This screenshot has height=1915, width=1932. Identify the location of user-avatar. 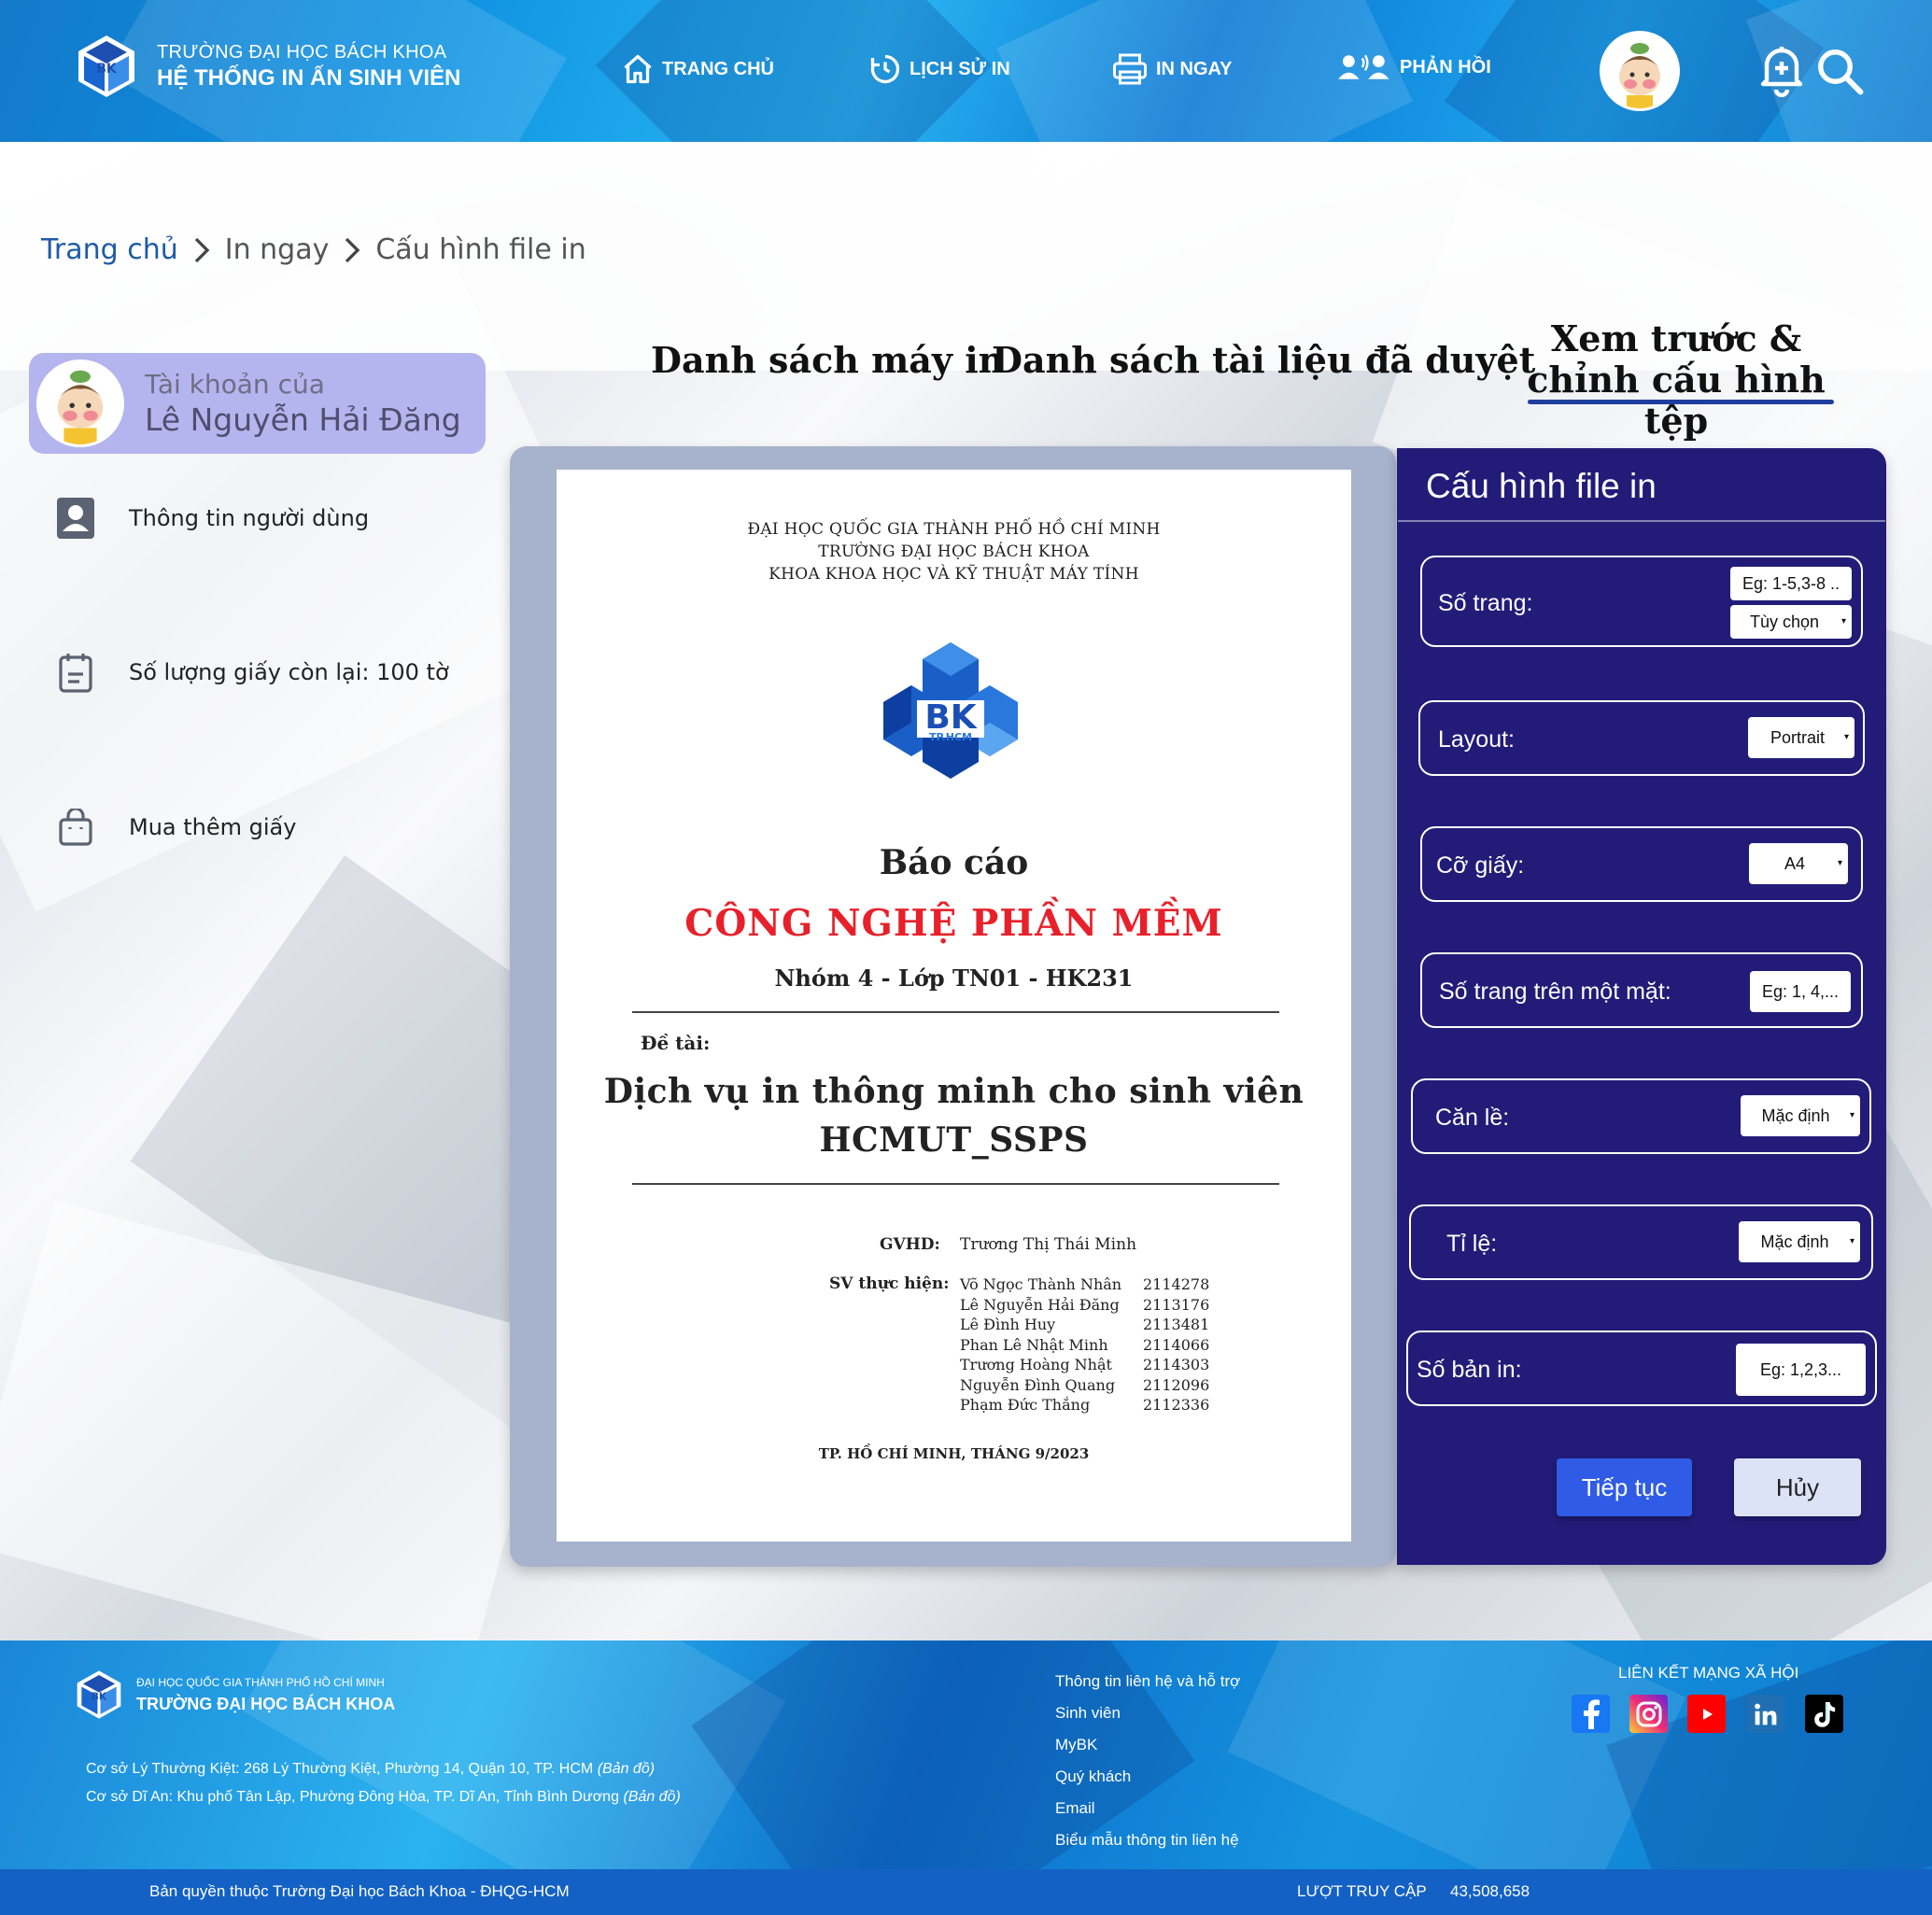
(1640, 71).